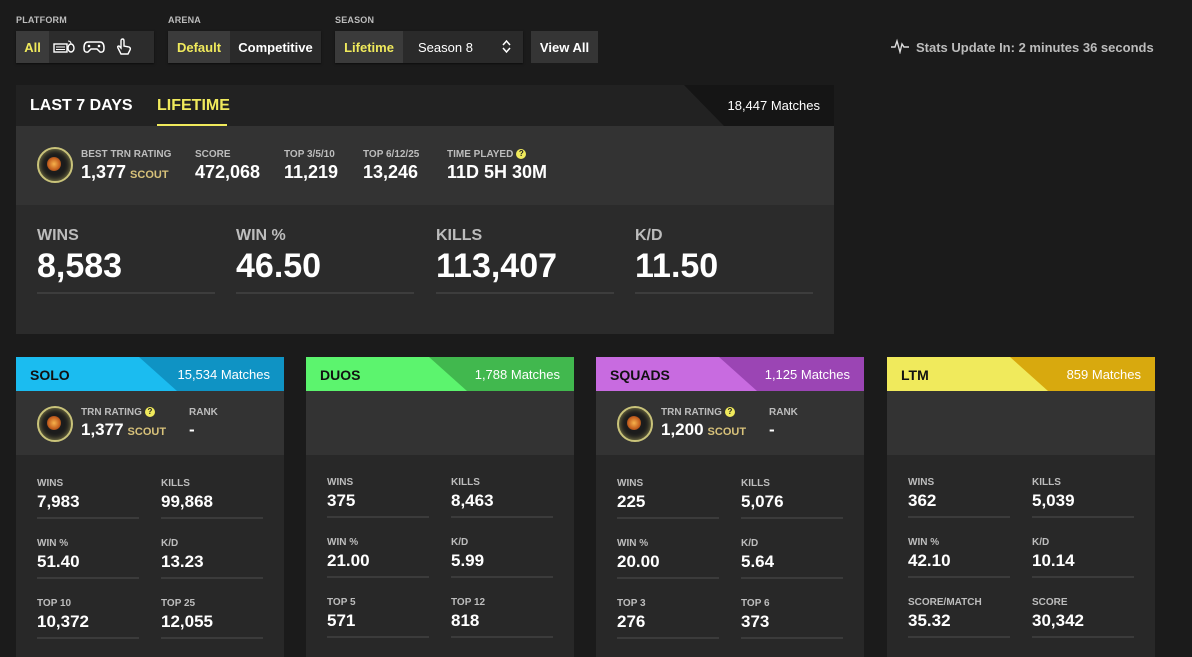  What do you see at coordinates (468, 602) in the screenshot?
I see `stat-label: TOP 12` at bounding box center [468, 602].